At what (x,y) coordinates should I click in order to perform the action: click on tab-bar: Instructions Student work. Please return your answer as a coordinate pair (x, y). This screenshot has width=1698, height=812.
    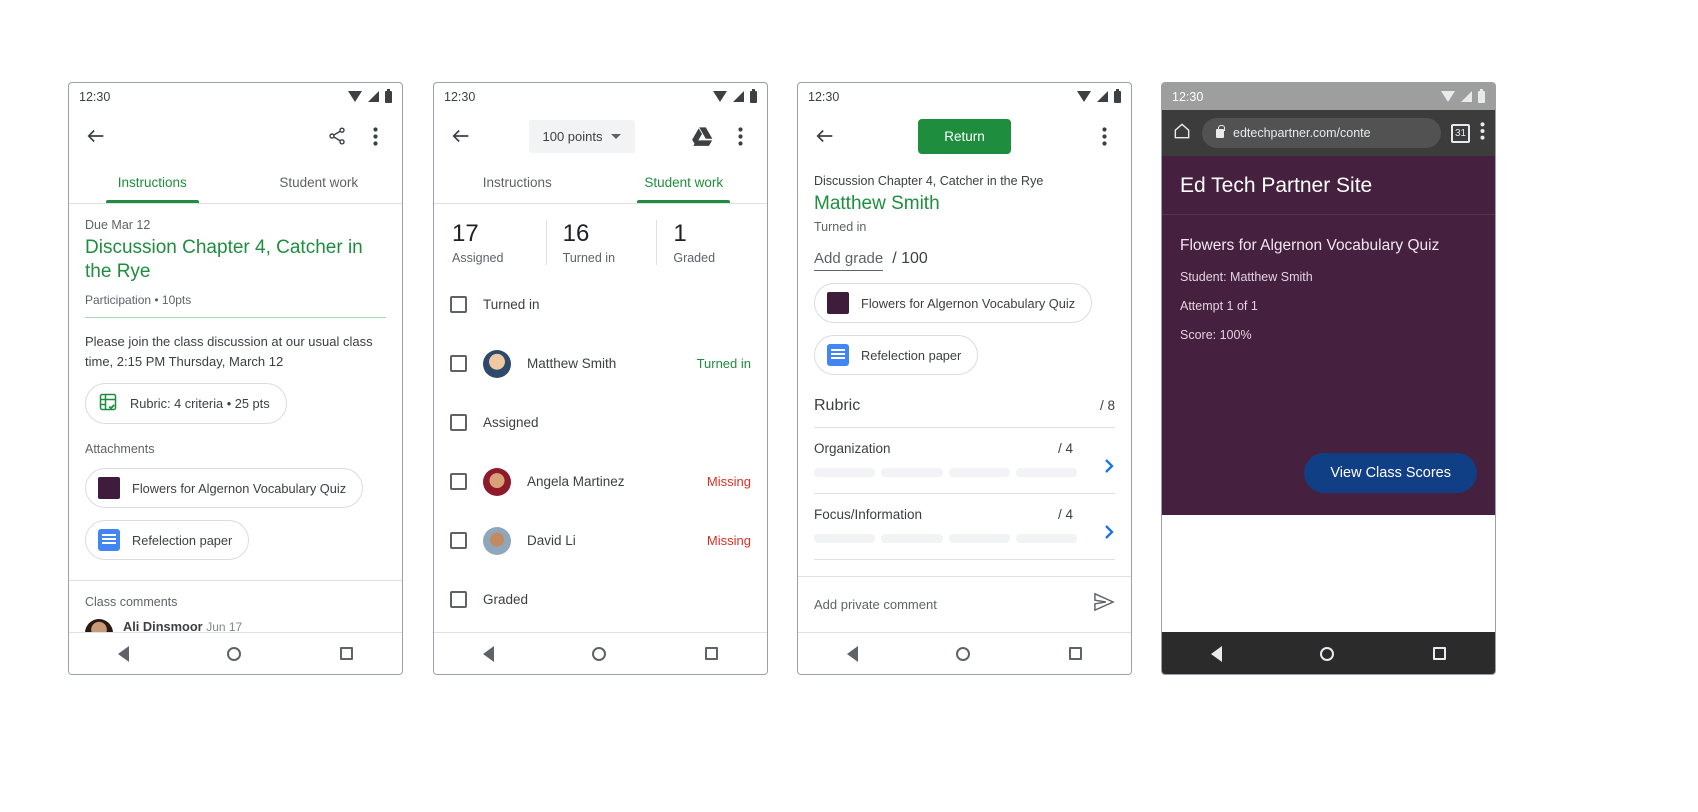
    Looking at the image, I should click on (600, 183).